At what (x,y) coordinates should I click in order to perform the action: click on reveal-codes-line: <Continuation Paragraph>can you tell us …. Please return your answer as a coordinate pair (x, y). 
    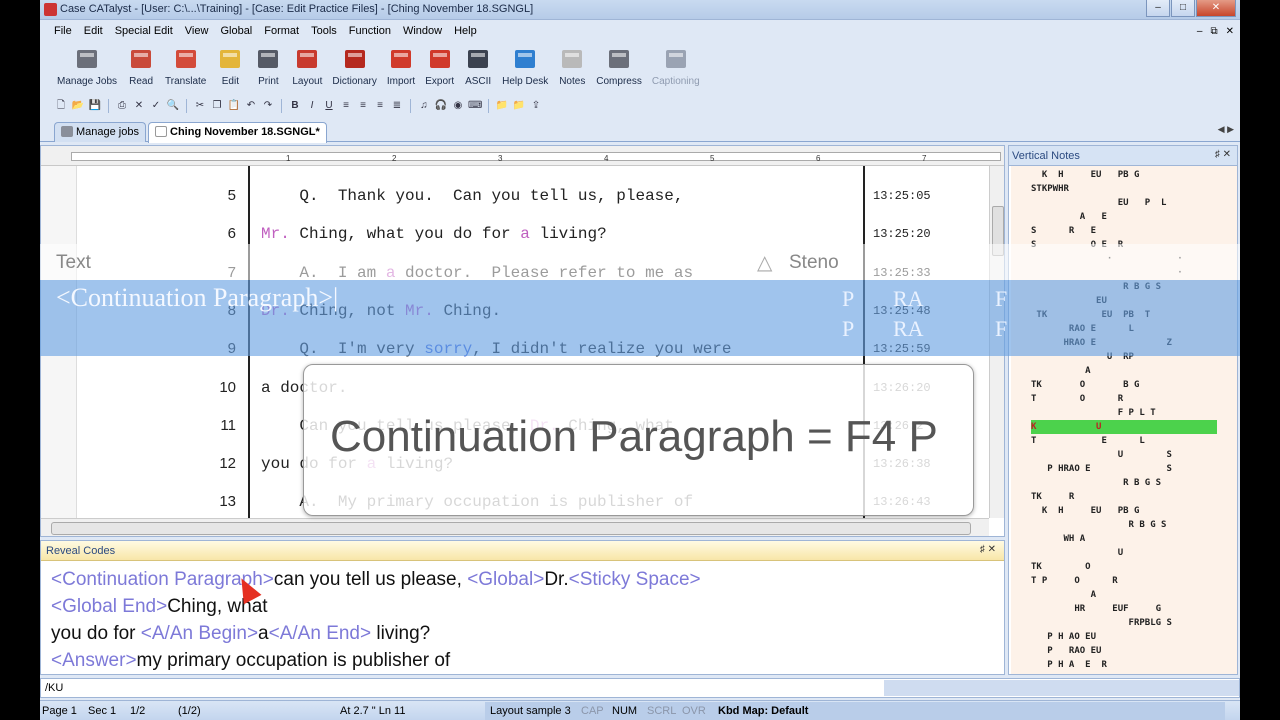
    Looking at the image, I should click on (376, 580).